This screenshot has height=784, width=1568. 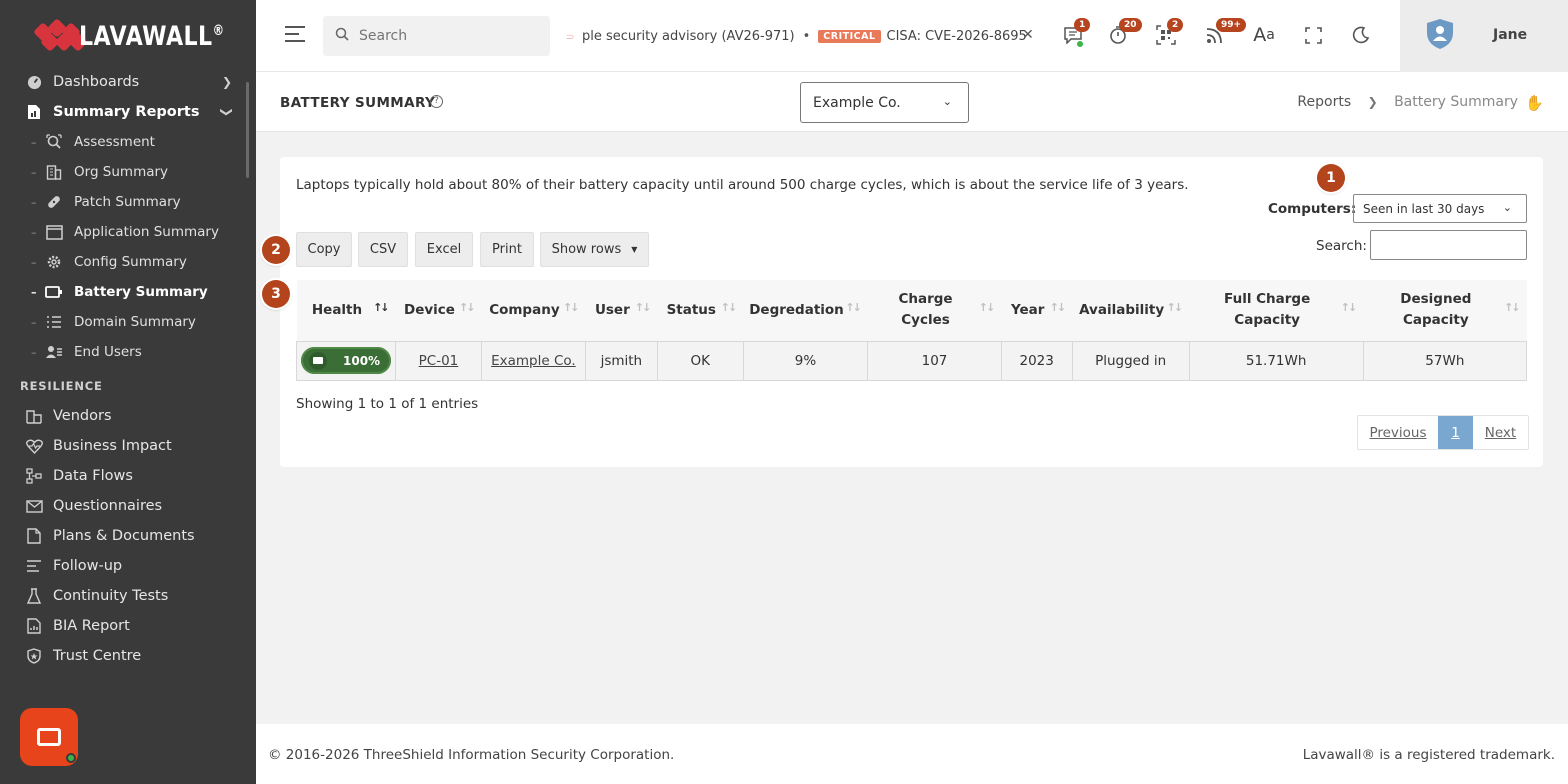 I want to click on sidebar-item-vendors: Vendors, so click(x=128, y=416).